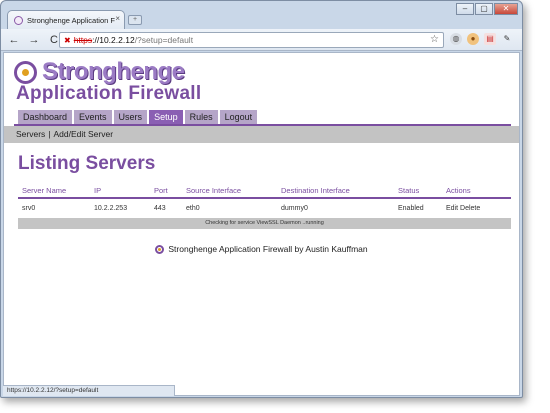 Image resolution: width=550 pixels, height=413 pixels. What do you see at coordinates (411, 208) in the screenshot?
I see `cell-status: Enabled` at bounding box center [411, 208].